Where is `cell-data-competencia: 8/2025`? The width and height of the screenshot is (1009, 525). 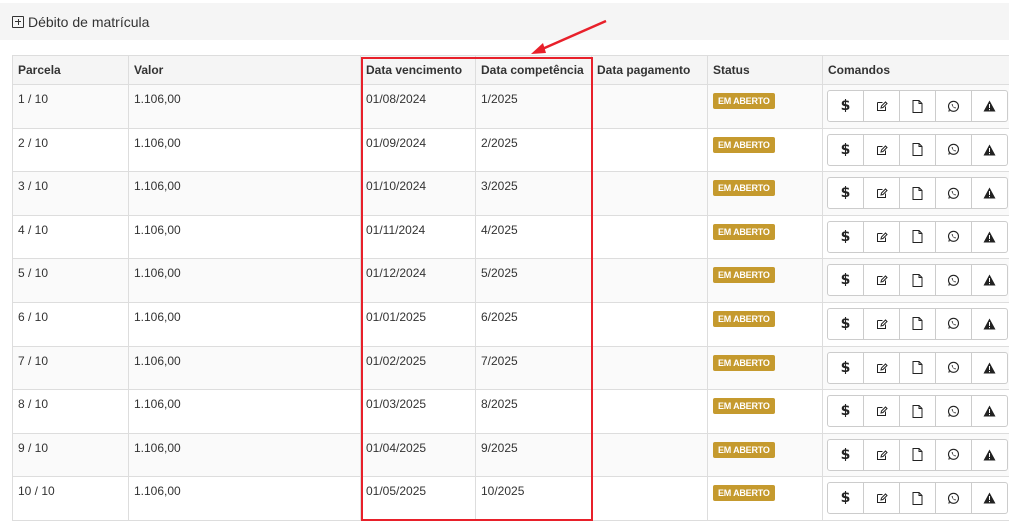
cell-data-competencia: 8/2025 is located at coordinates (533, 411).